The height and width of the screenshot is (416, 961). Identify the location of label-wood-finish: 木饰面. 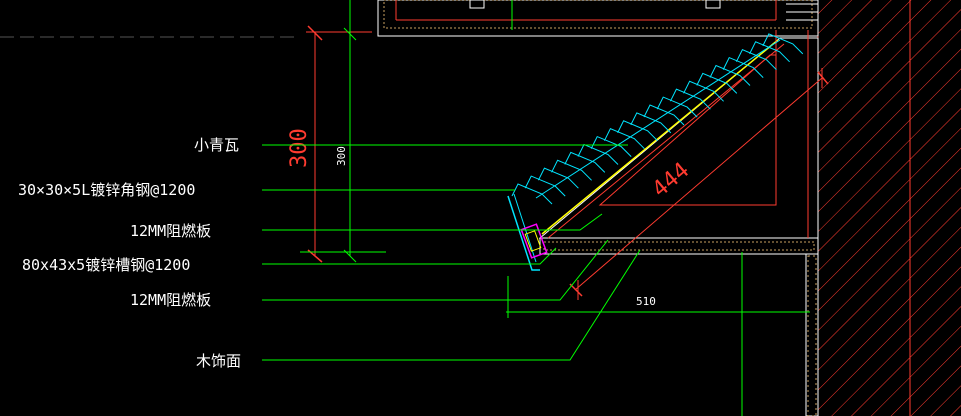
(218, 361).